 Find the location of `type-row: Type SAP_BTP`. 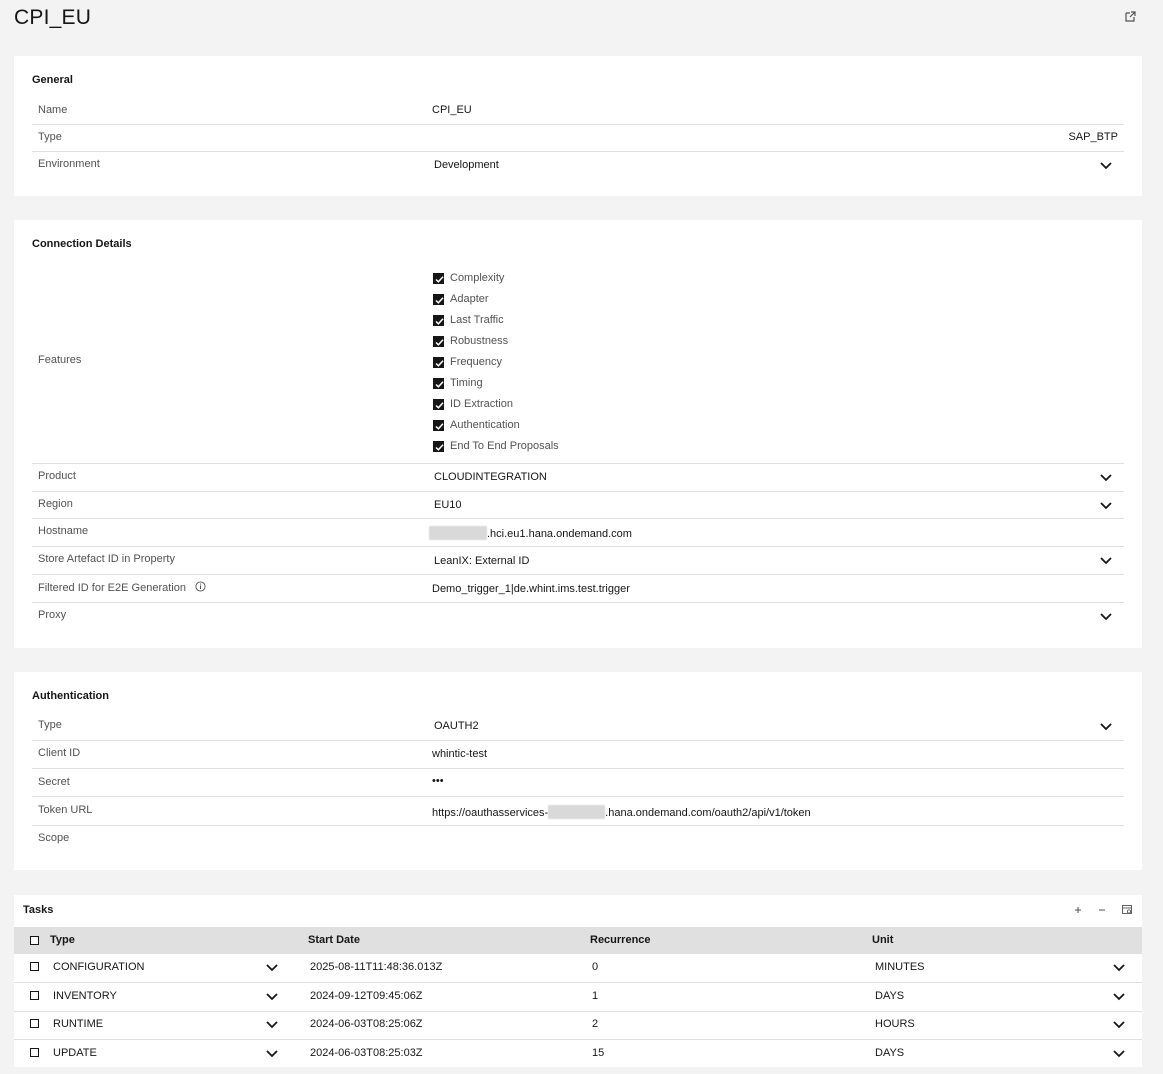

type-row: Type SAP_BTP is located at coordinates (578, 138).